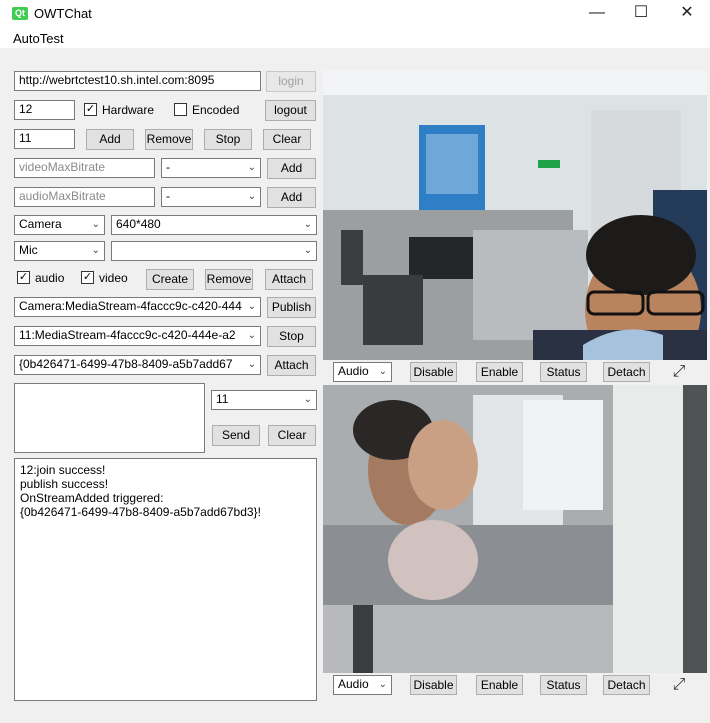 This screenshot has width=710, height=723. What do you see at coordinates (59, 251) in the screenshot?
I see `mic-select: Mic ⌄` at bounding box center [59, 251].